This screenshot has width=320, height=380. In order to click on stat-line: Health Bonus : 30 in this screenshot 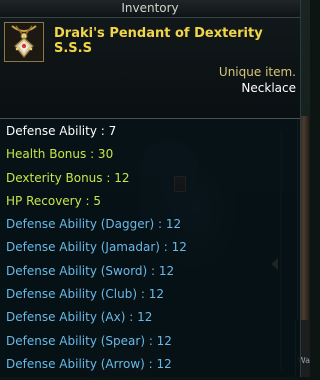, I will do `click(60, 154)`.